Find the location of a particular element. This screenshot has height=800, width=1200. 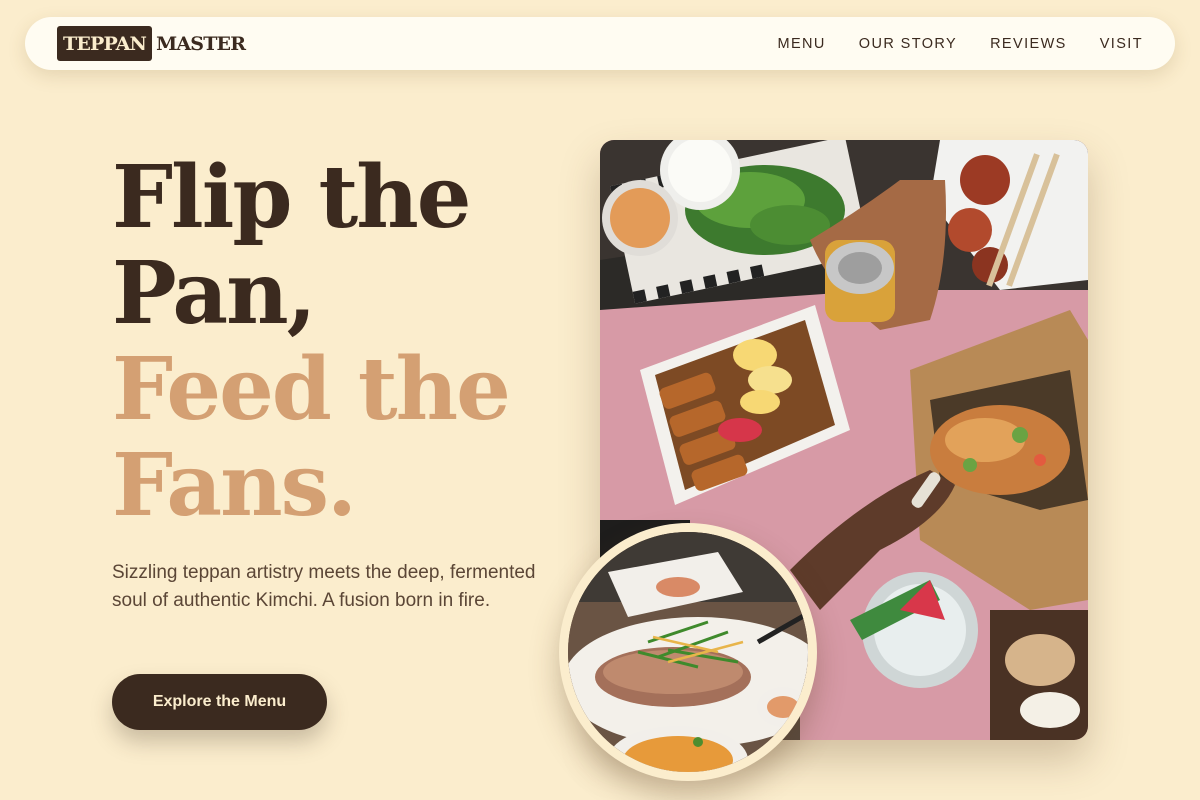

headline-line-1: Flip the is located at coordinates (291, 197).